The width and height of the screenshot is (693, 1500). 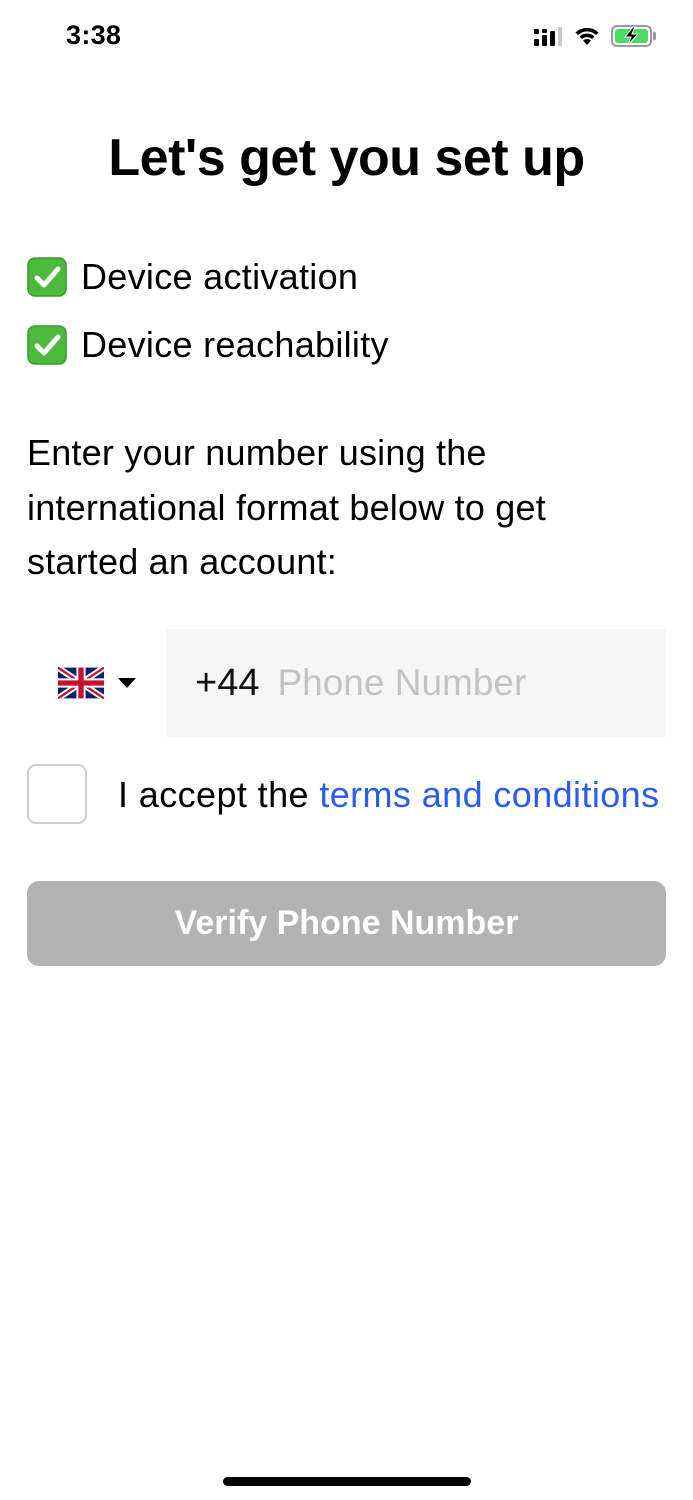 What do you see at coordinates (80, 683) in the screenshot?
I see `uk-flag-icon` at bounding box center [80, 683].